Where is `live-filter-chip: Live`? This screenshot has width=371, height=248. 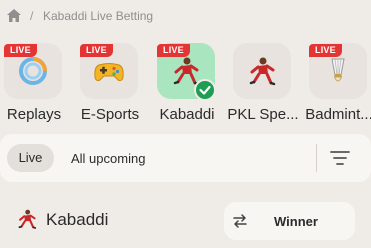
live-filter-chip: Live is located at coordinates (30, 158).